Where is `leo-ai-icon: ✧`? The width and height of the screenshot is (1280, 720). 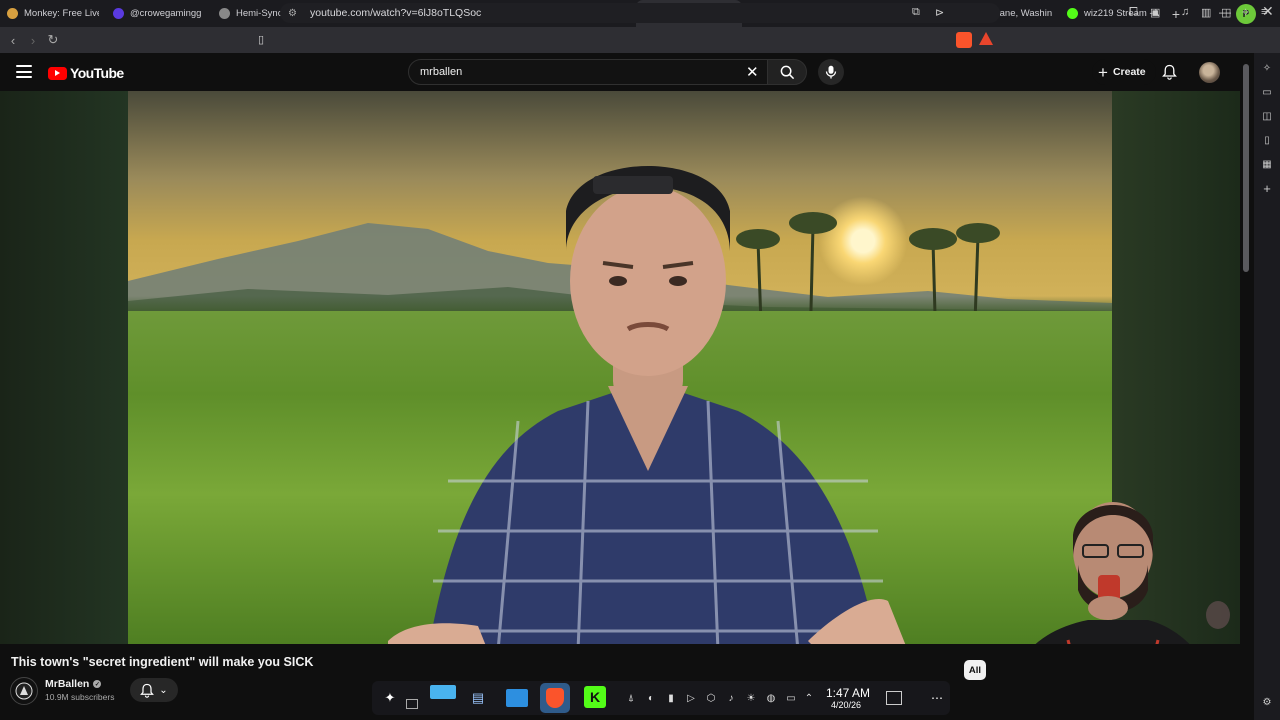 leo-ai-icon: ✧ is located at coordinates (1267, 68).